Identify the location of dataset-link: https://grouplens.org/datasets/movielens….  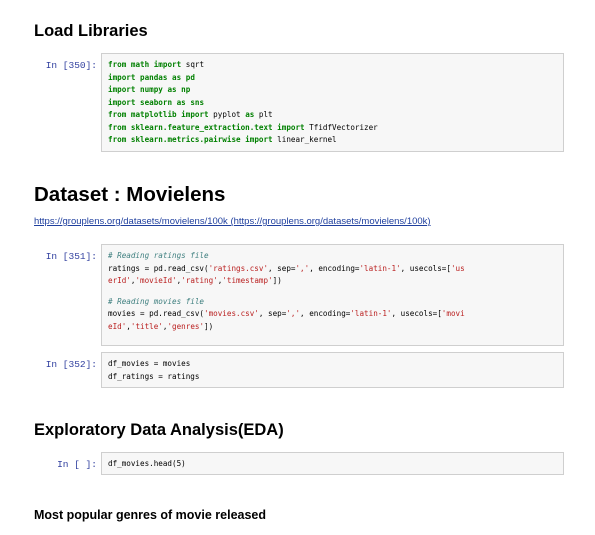
(232, 221).